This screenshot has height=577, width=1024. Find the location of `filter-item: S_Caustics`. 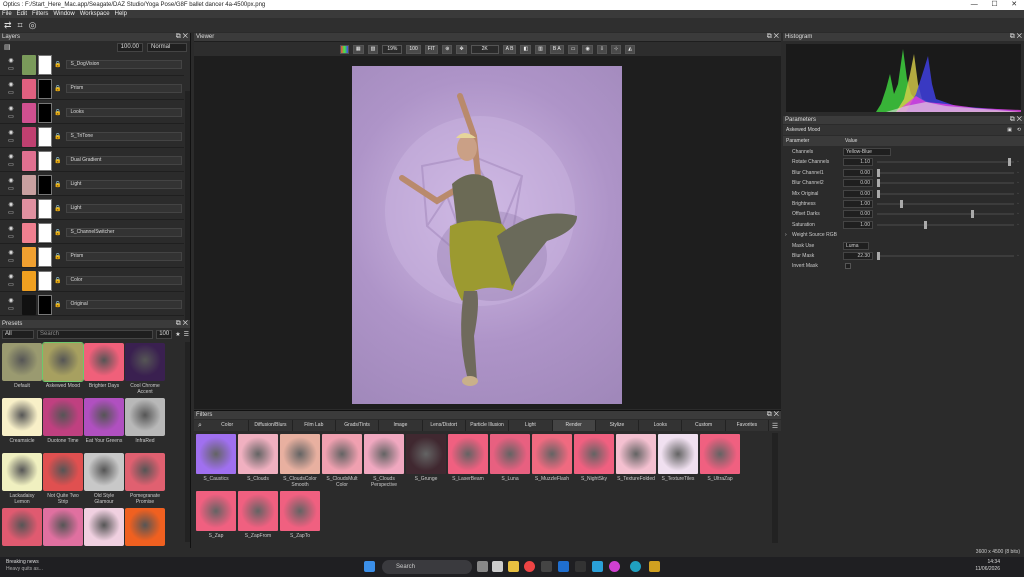

filter-item: S_Caustics is located at coordinates (216, 459).